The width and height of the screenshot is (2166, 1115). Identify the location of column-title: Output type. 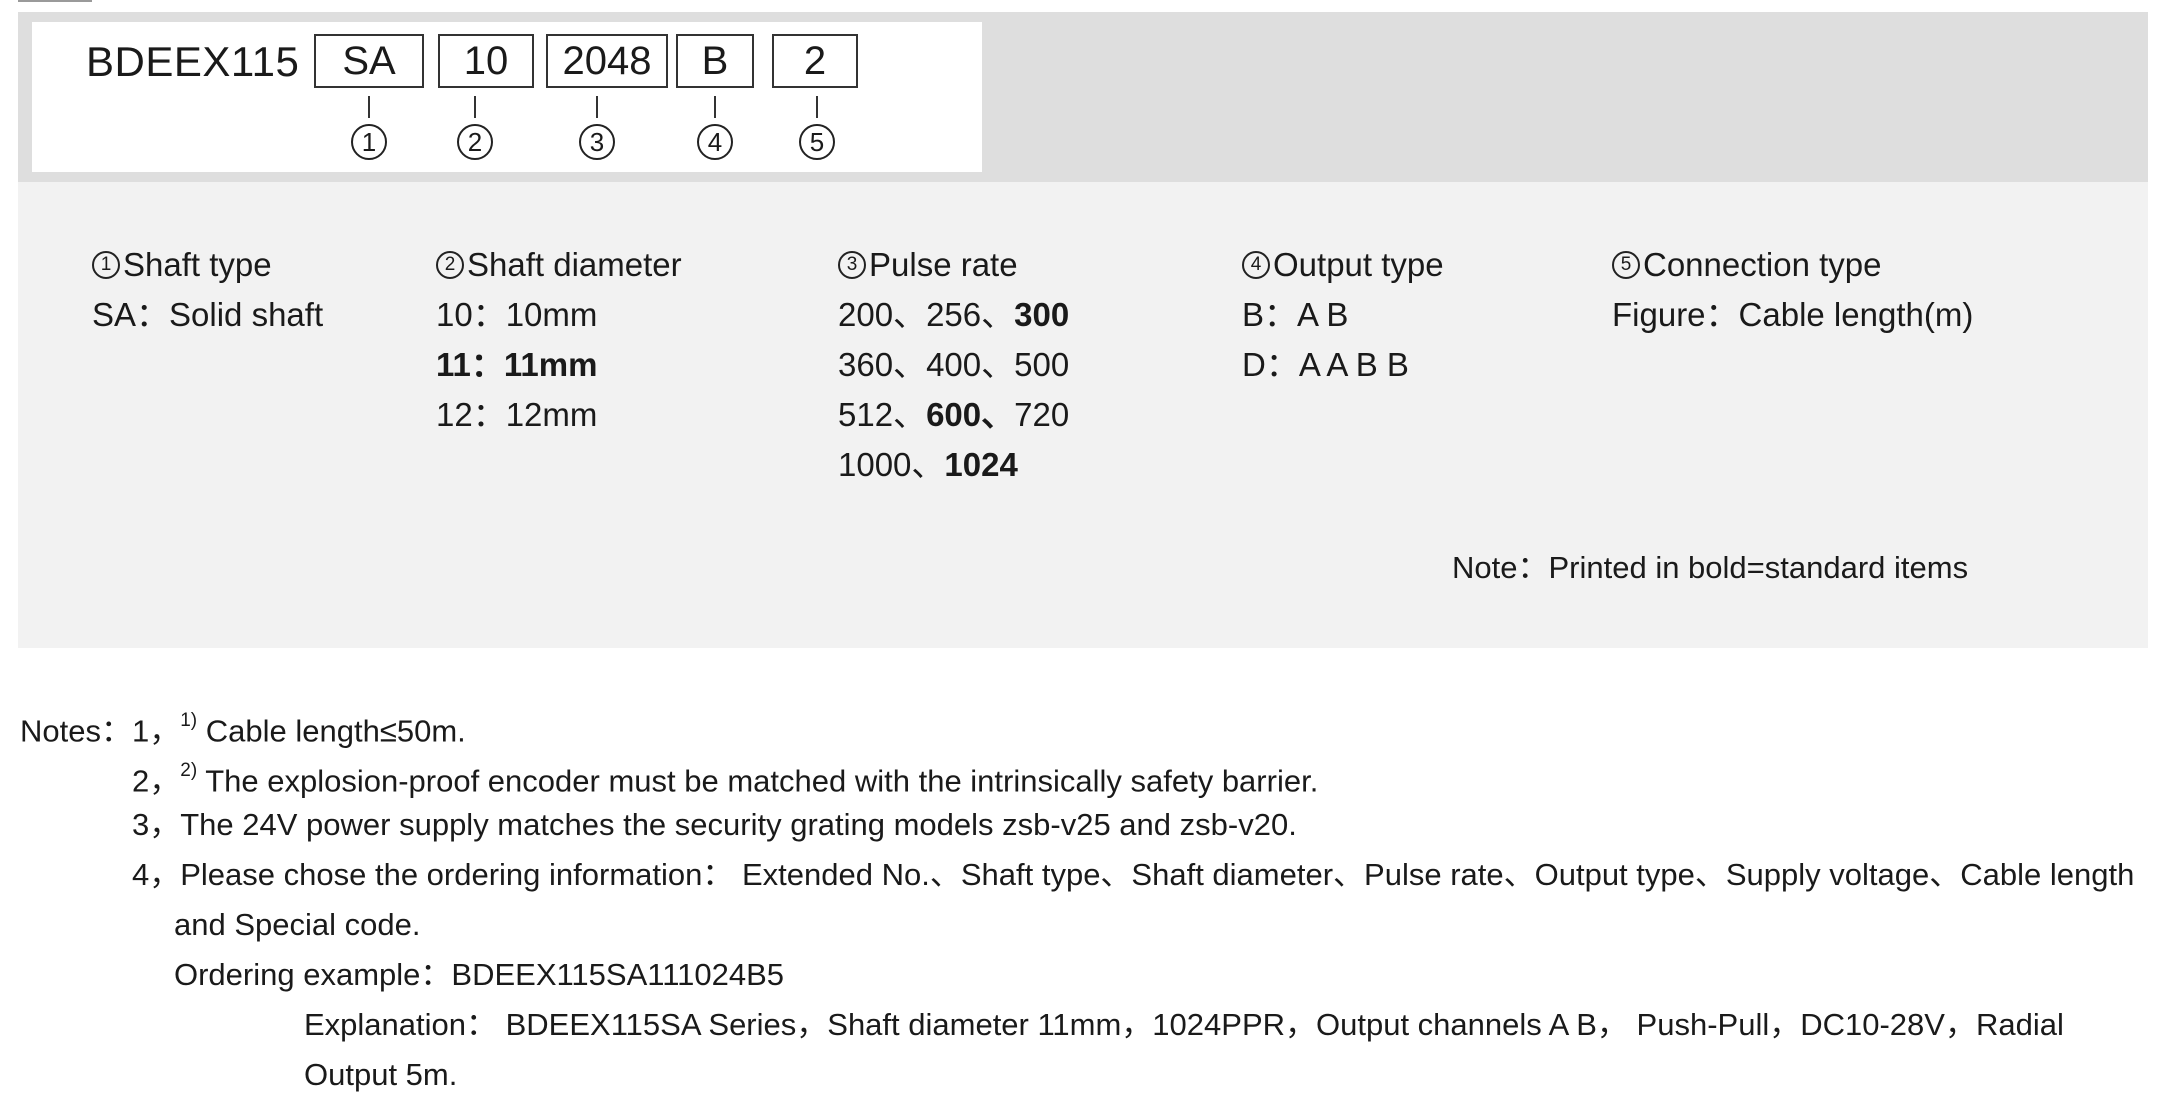
(1358, 264).